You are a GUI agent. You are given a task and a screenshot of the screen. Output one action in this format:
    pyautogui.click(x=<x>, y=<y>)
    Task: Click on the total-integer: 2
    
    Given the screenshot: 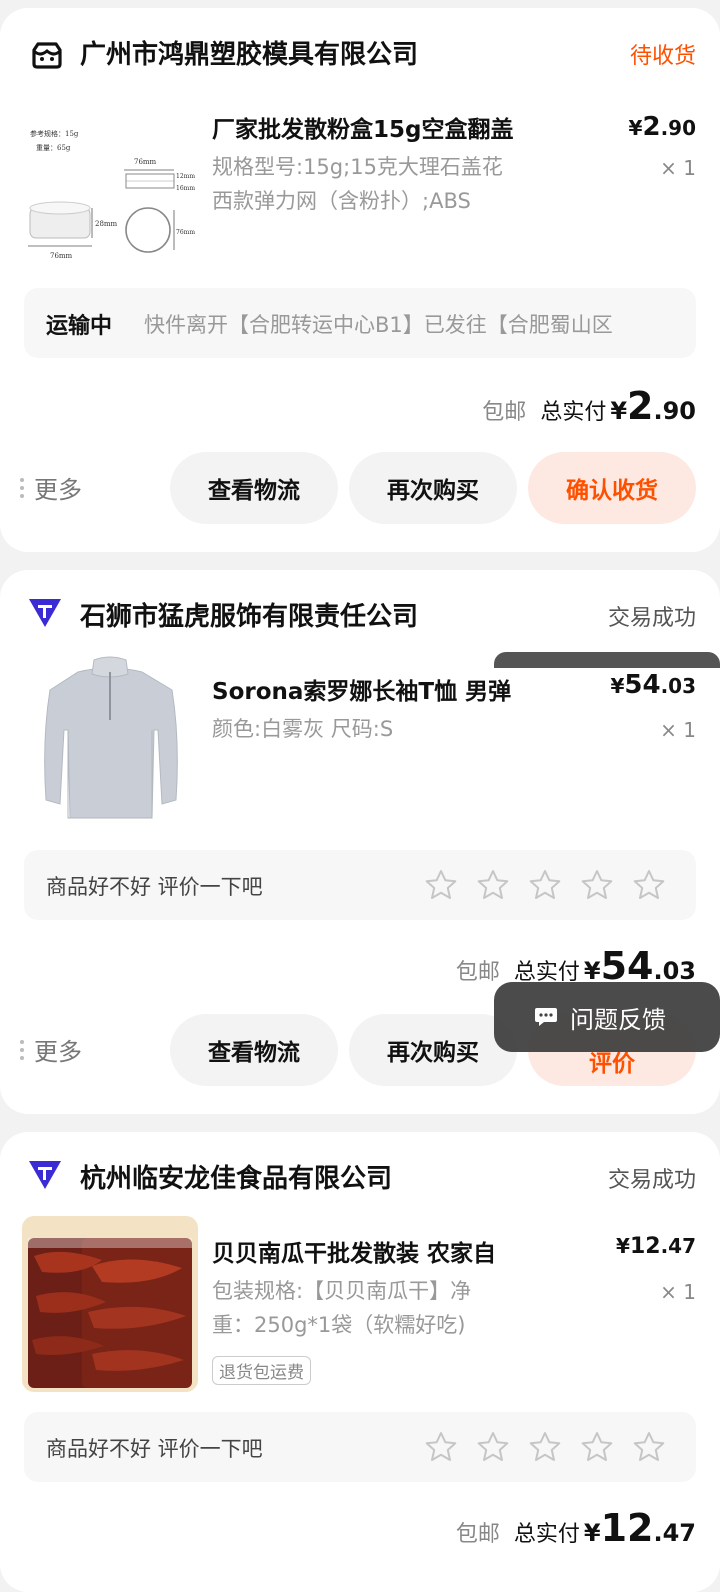 What is the action you would take?
    pyautogui.click(x=640, y=406)
    